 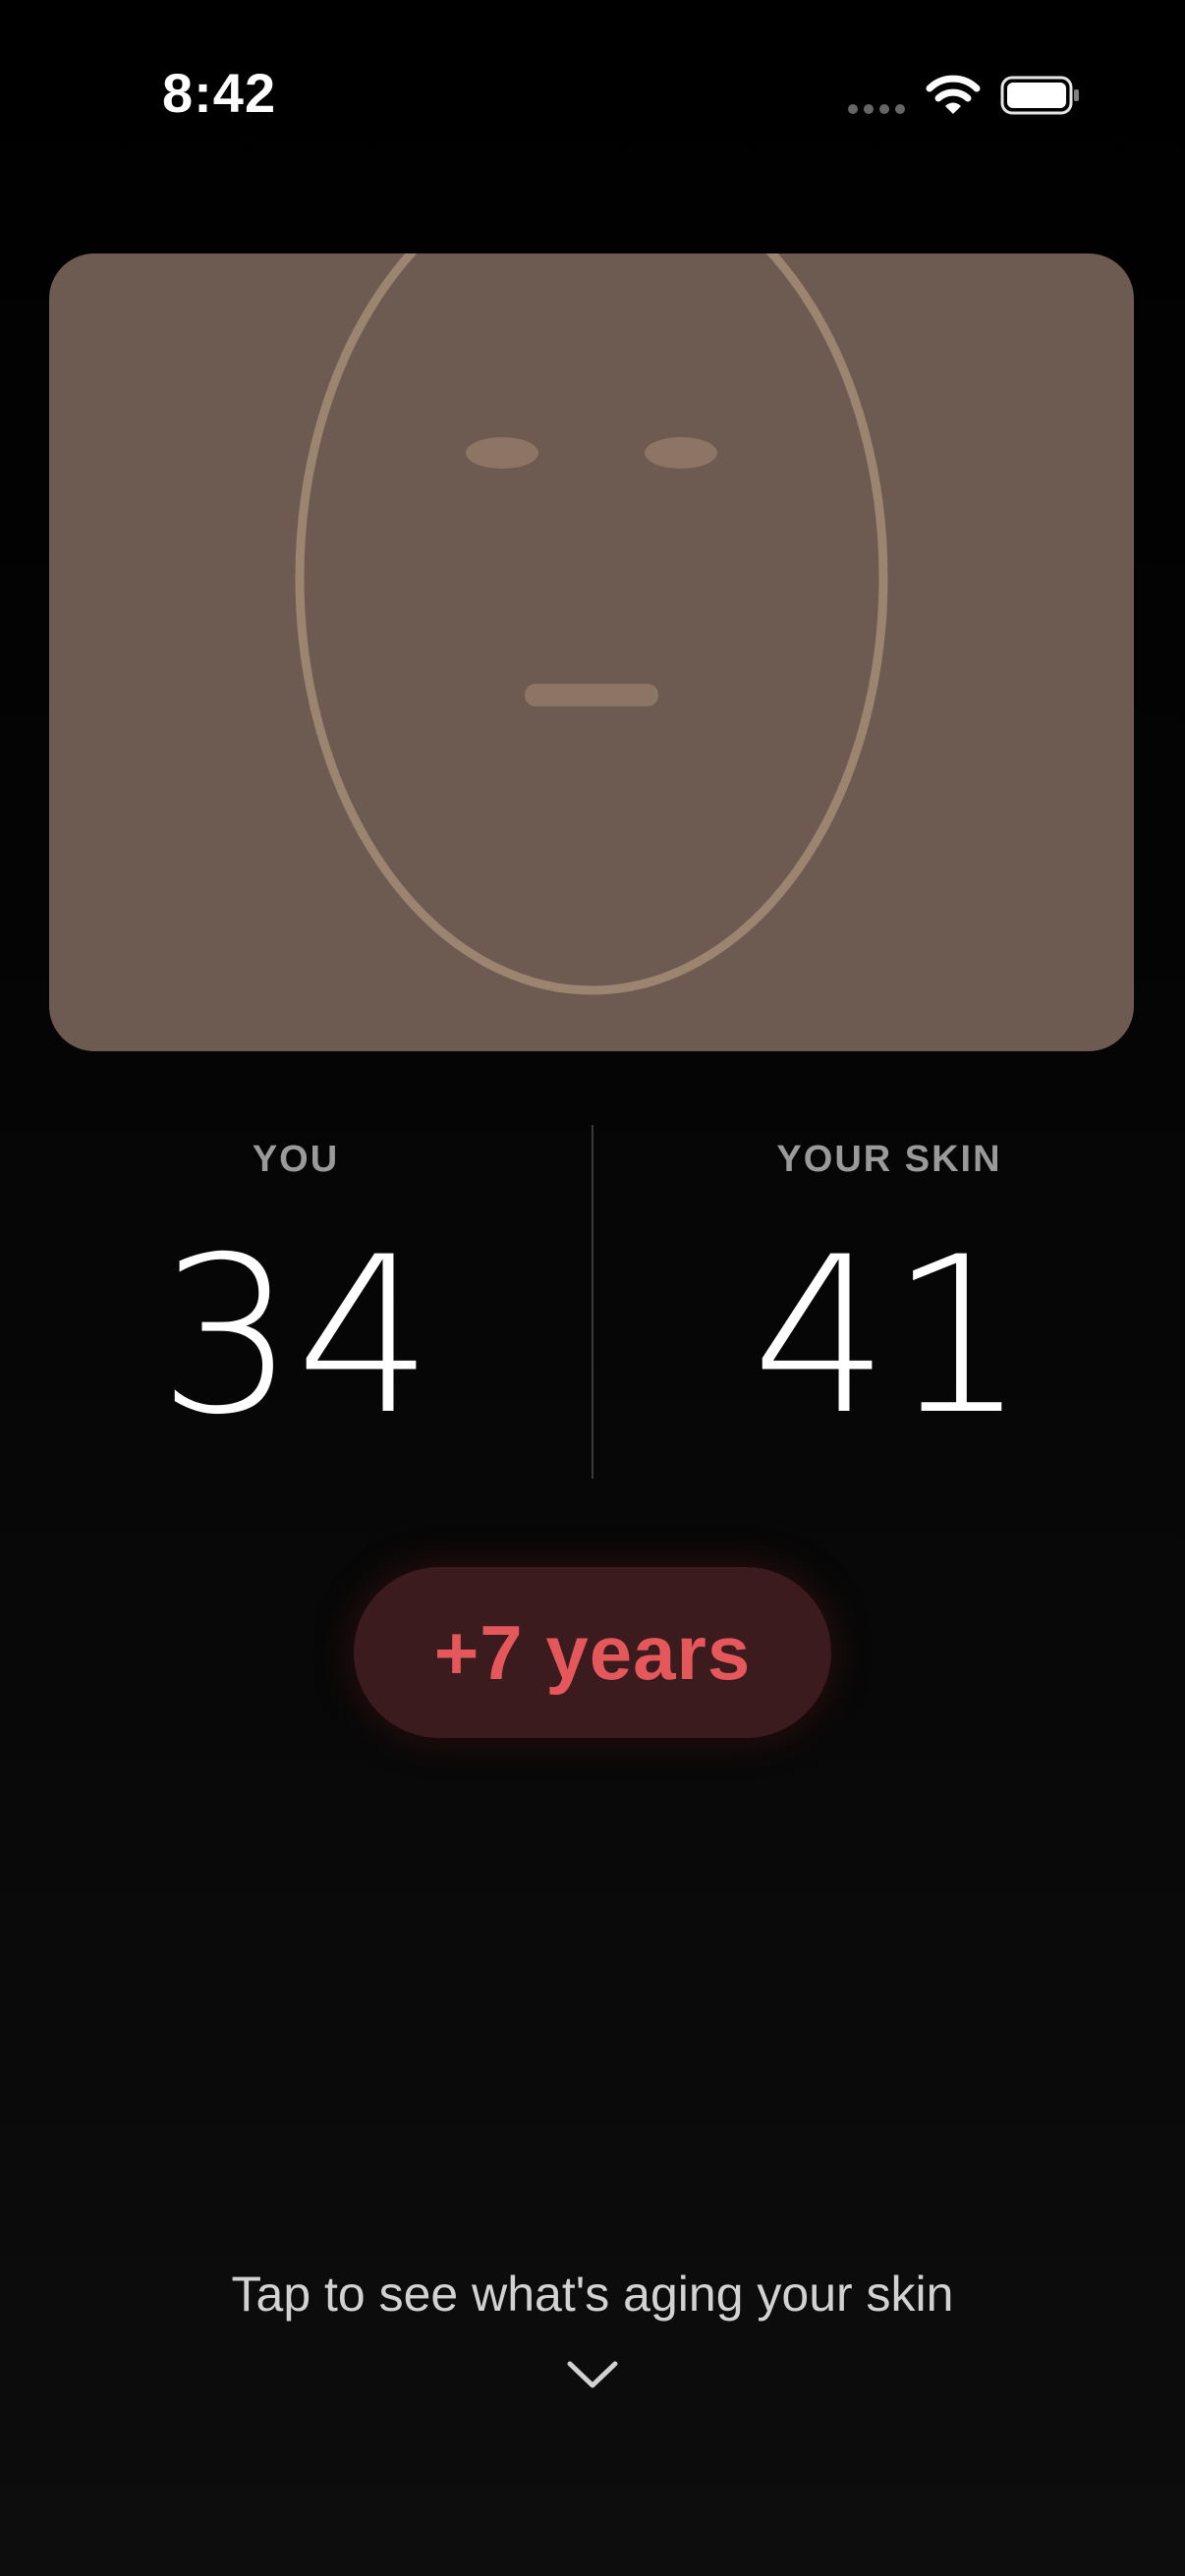 I want to click on your-age-value: 34, so click(x=295, y=1336).